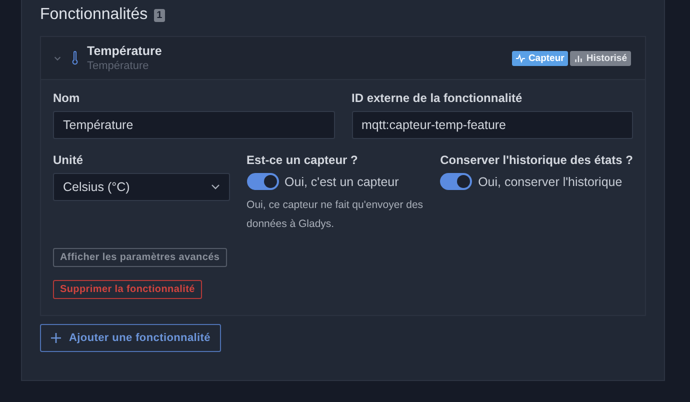  Describe the element at coordinates (536, 160) in the screenshot. I see `field-label: Conserver l'historique des états ?` at that location.